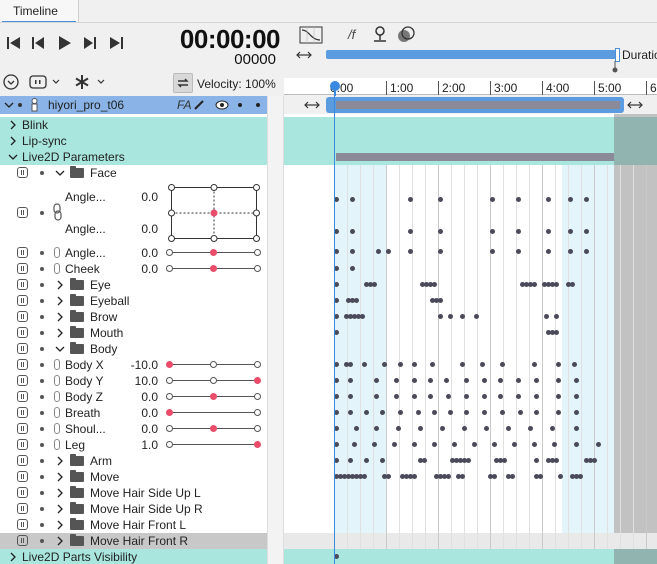  I want to click on folder-eyeball: Eyeball, so click(133, 301).